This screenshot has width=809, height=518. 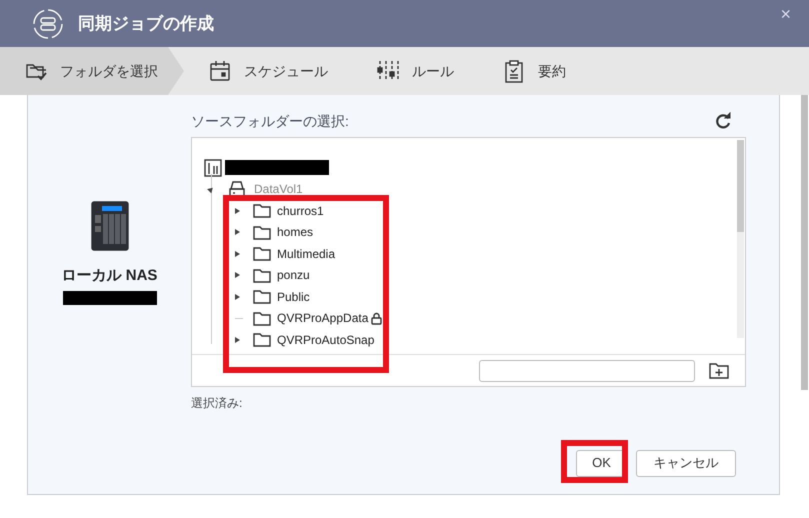 I want to click on section-label: ソースフォルダーの選択:, so click(x=270, y=121).